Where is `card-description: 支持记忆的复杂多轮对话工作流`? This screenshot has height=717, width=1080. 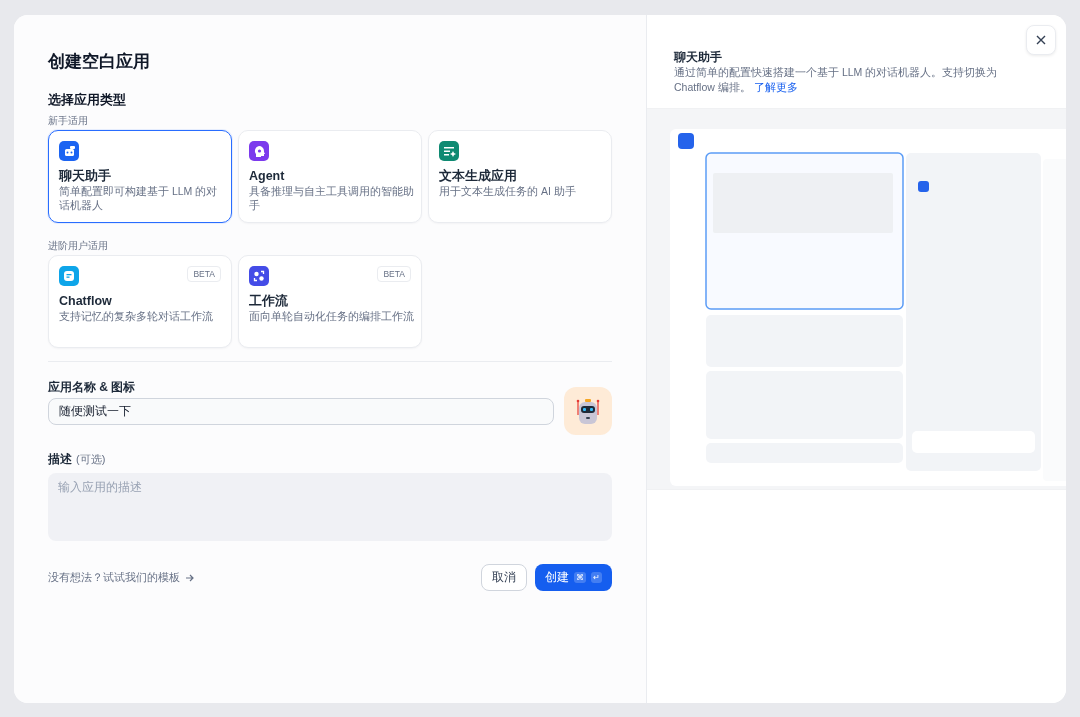 card-description: 支持记忆的复杂多轮对话工作流 is located at coordinates (136, 316).